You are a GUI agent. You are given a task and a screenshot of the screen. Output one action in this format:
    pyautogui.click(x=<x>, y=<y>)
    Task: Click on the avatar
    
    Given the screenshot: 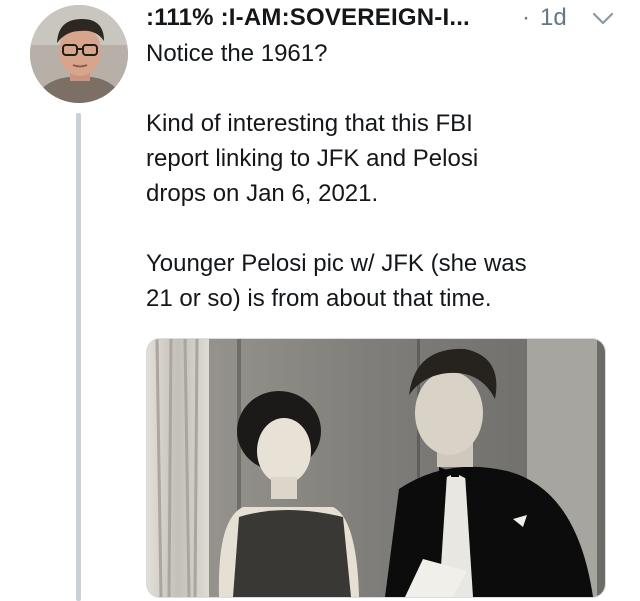 What is the action you would take?
    pyautogui.click(x=79, y=54)
    